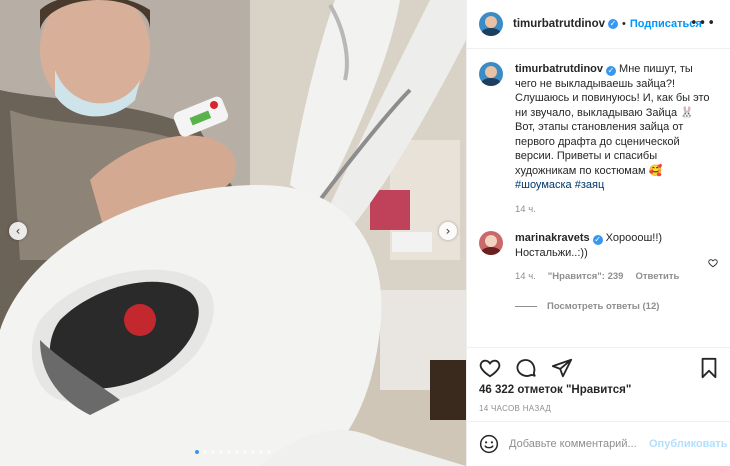  I want to click on publish-button: Опубликовать, so click(688, 444).